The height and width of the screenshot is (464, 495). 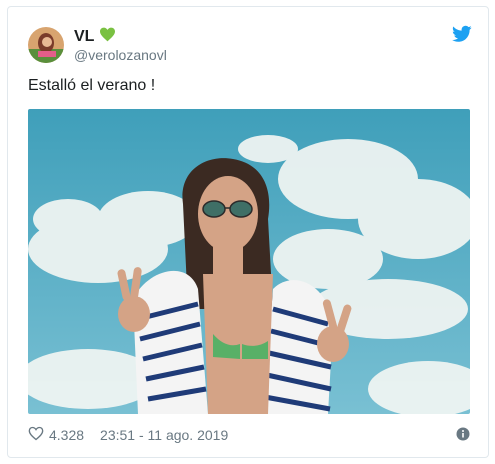 I want to click on green-heart-icon, so click(x=107, y=37).